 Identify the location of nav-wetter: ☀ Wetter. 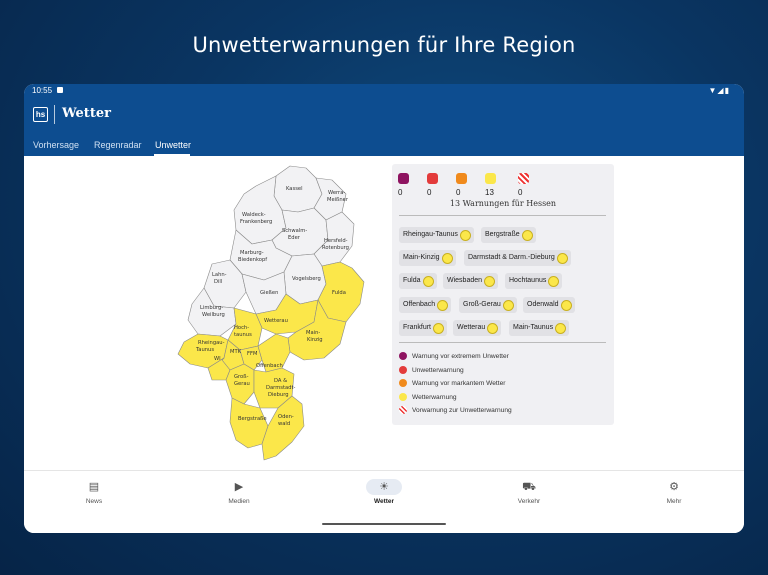
(384, 492).